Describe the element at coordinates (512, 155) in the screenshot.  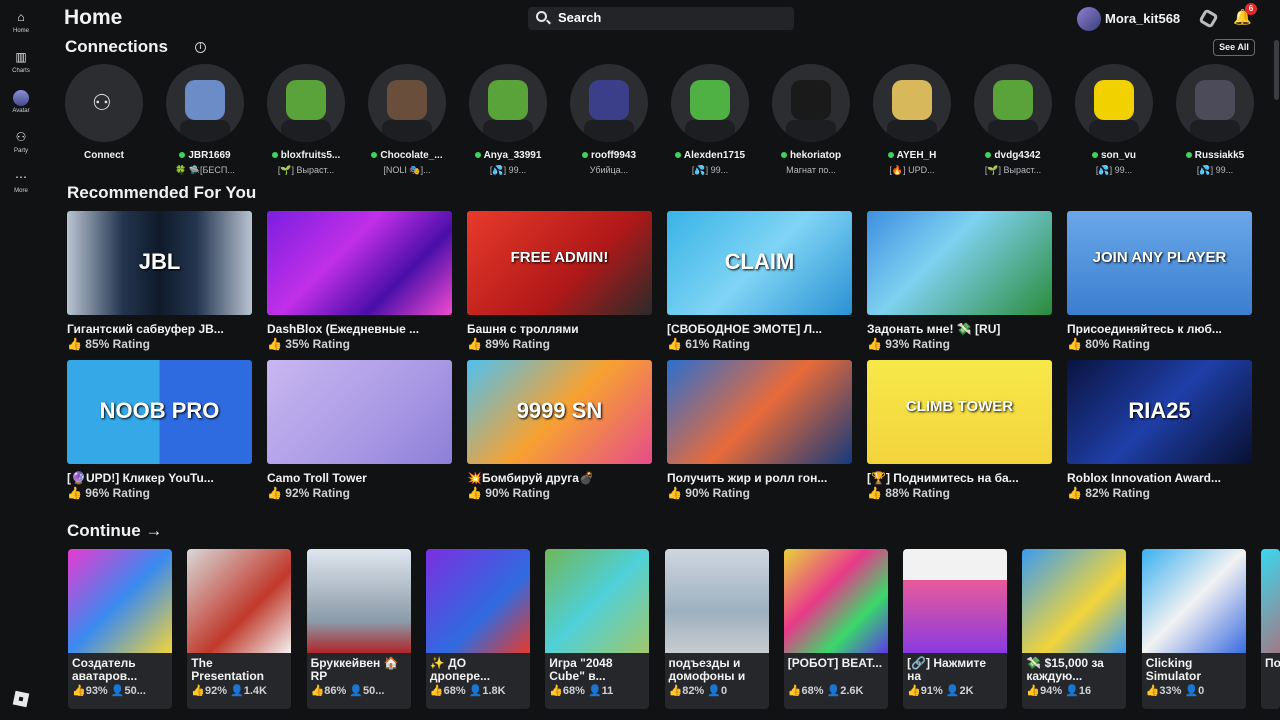
I see `friend-name-text: Anya_33991` at that location.